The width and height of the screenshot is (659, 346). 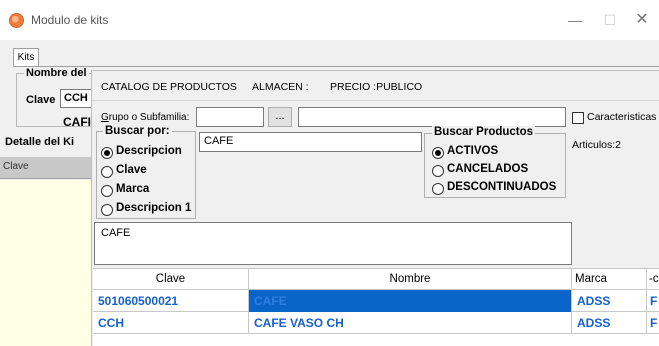 I want to click on kit-name-label: CAFI, so click(x=77, y=122).